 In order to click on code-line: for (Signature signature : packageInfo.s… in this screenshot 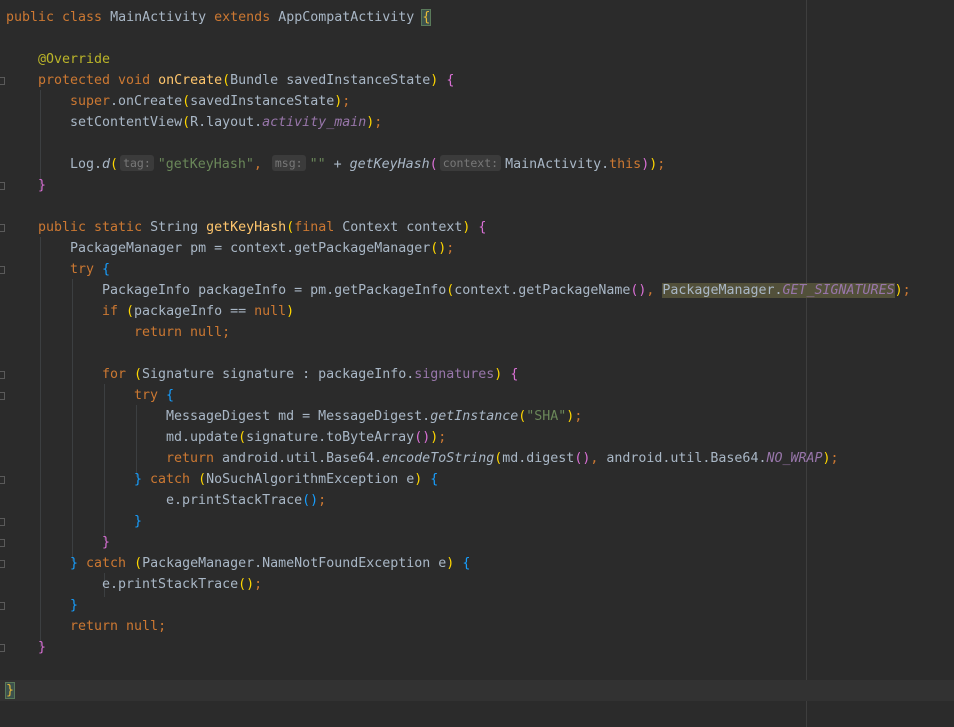, I will do `click(310, 374)`.